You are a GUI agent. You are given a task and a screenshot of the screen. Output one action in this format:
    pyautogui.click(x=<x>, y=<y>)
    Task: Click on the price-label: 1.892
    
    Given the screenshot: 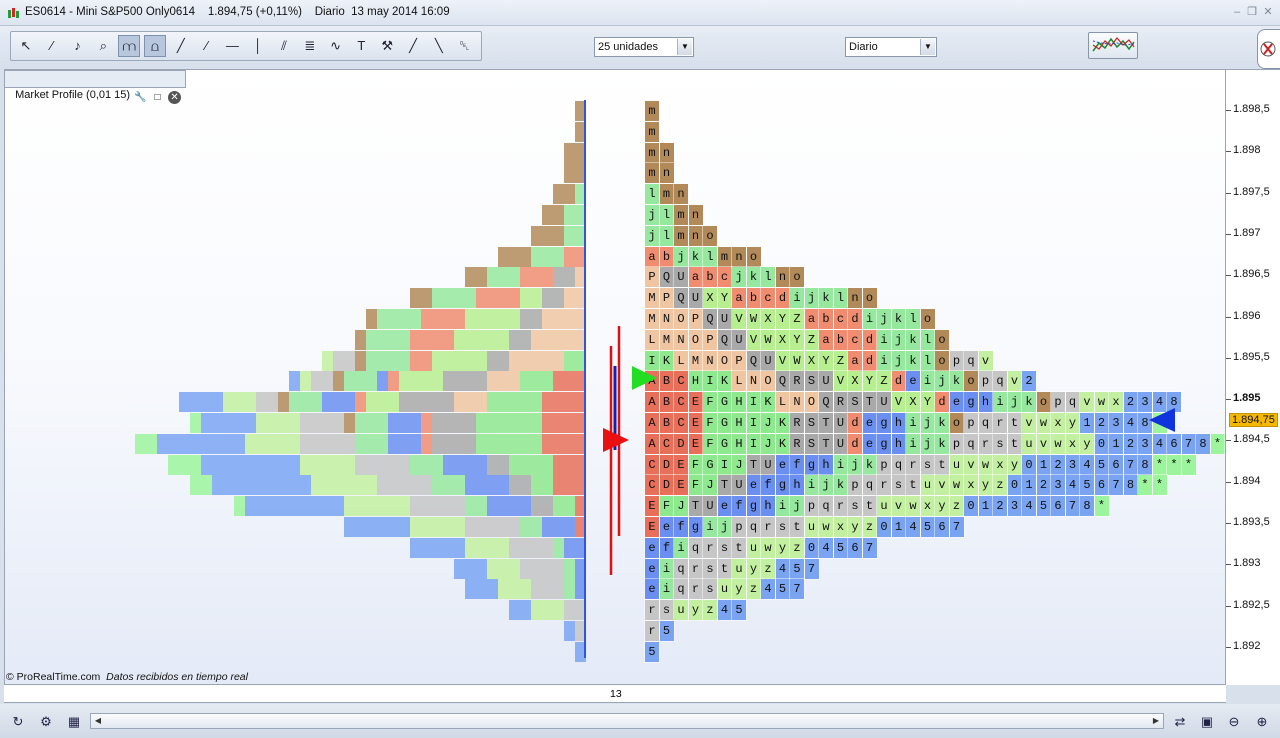 What is the action you would take?
    pyautogui.click(x=1247, y=645)
    